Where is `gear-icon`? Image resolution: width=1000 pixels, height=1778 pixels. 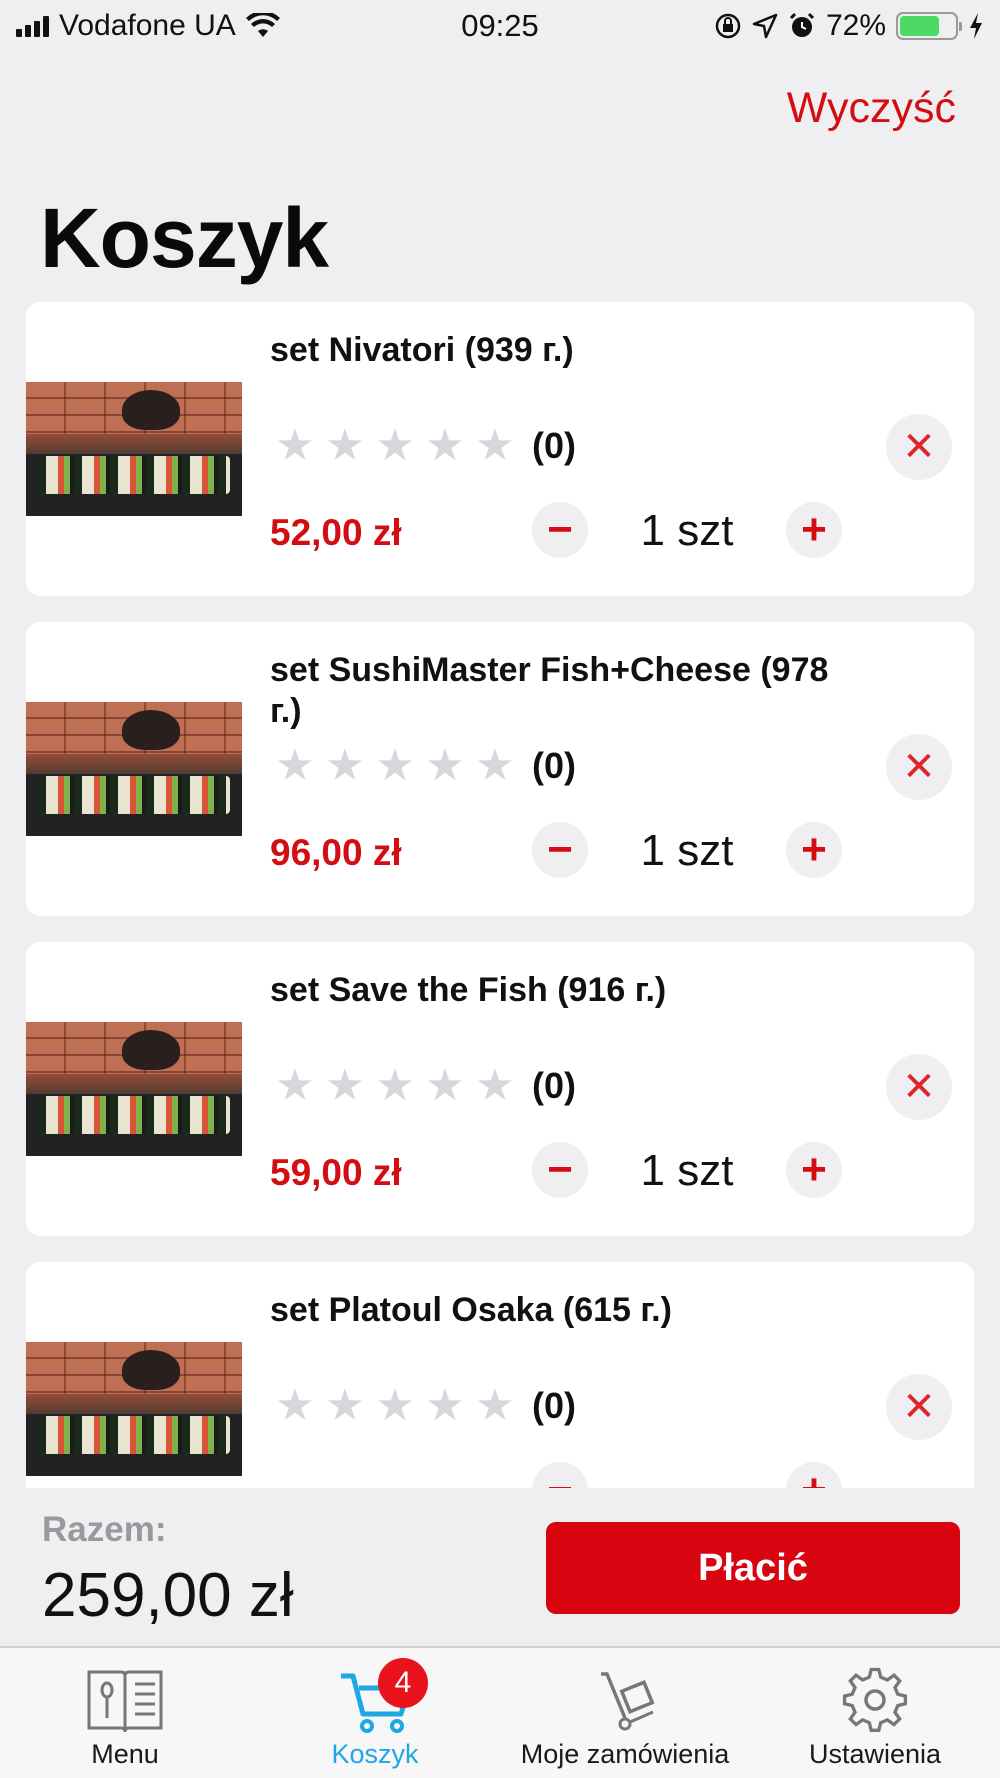 gear-icon is located at coordinates (875, 1699).